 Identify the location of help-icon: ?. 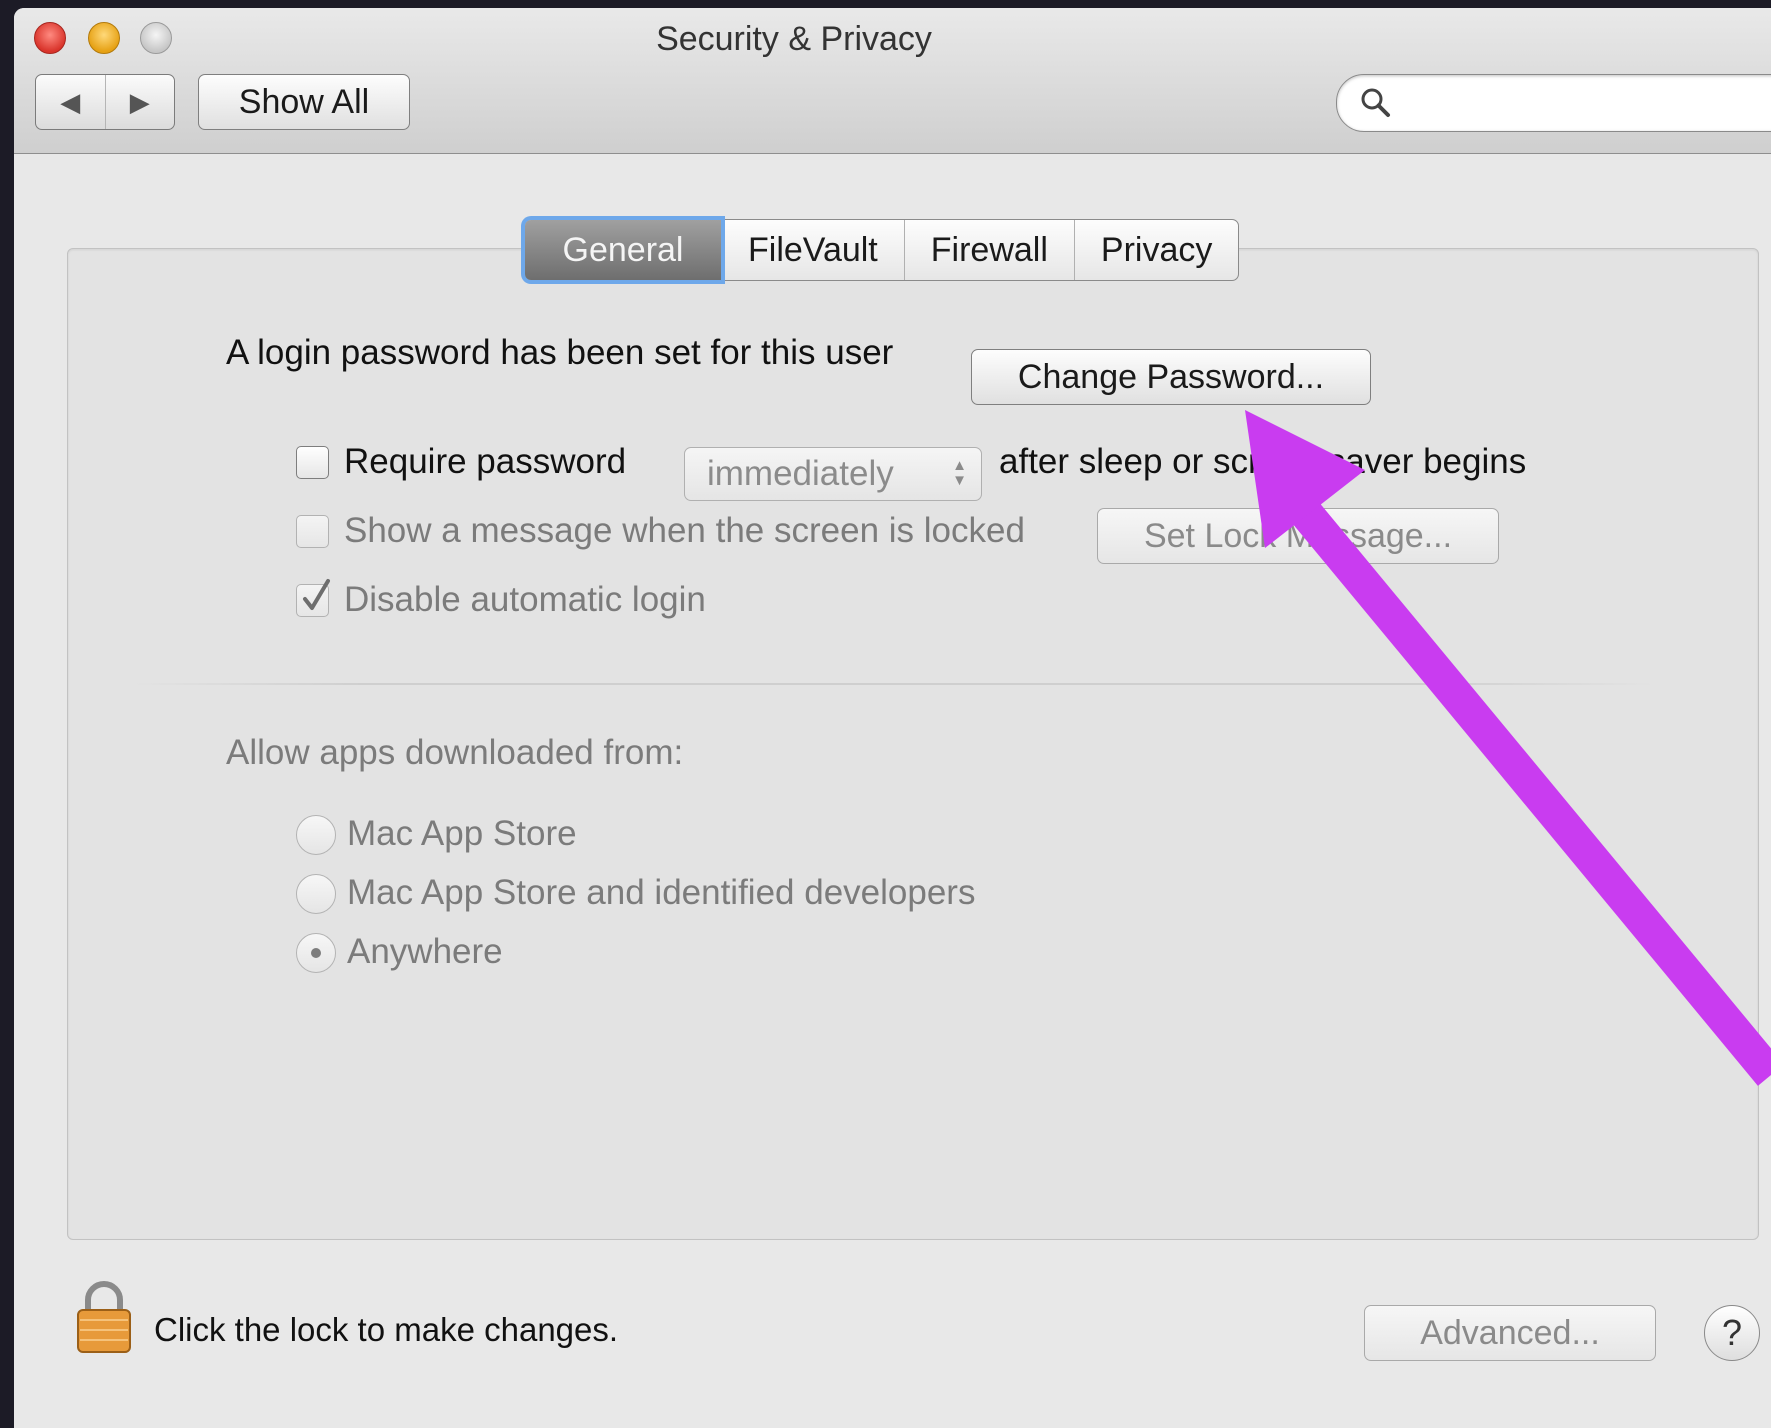
(1732, 1332).